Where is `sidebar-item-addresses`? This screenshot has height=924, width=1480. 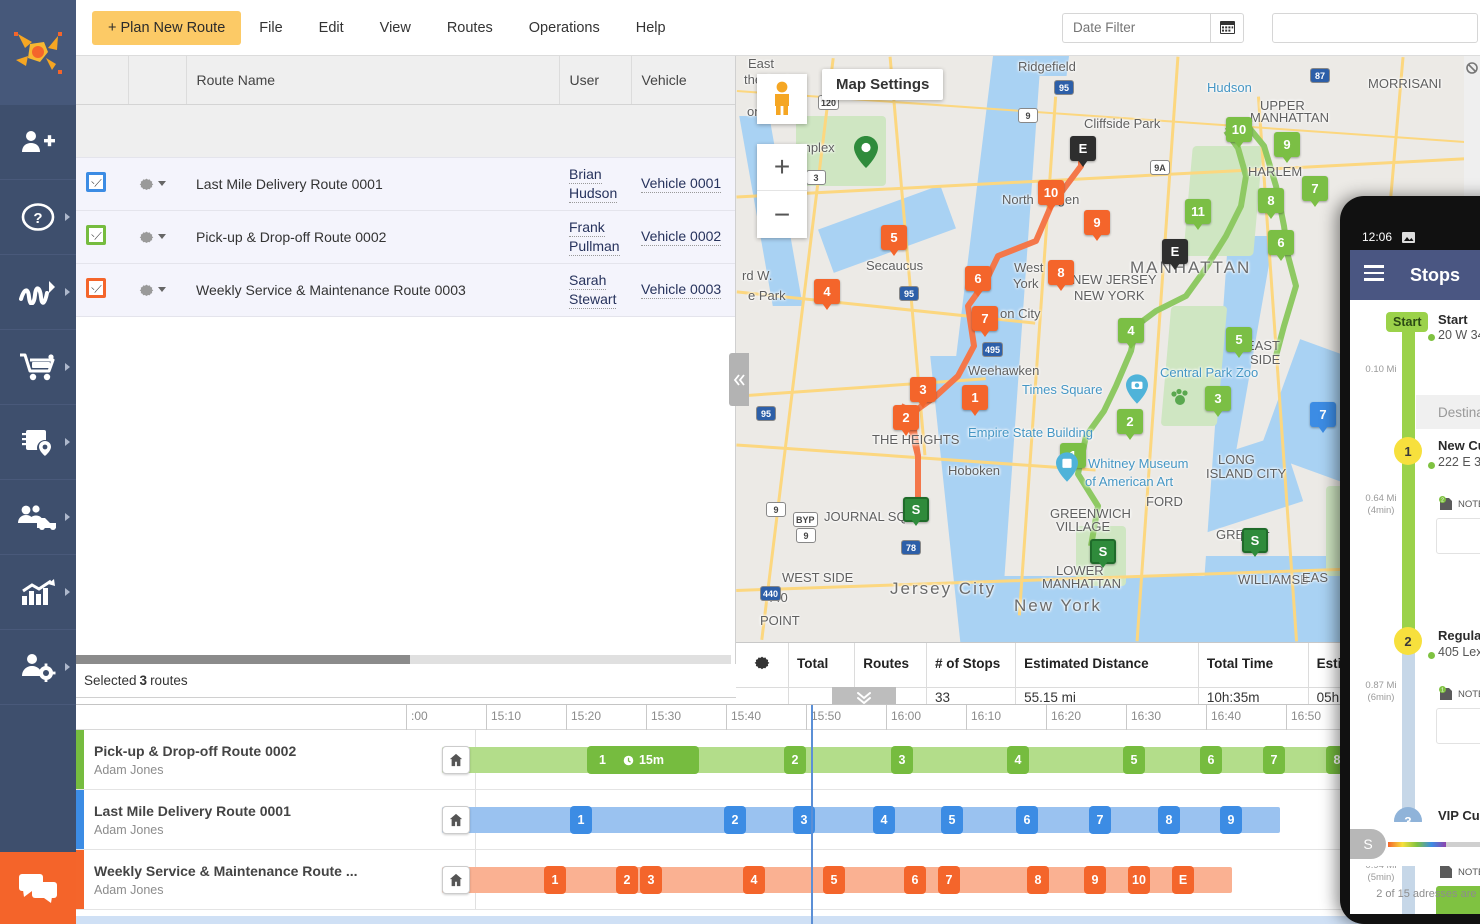
sidebar-item-addresses is located at coordinates (38, 442).